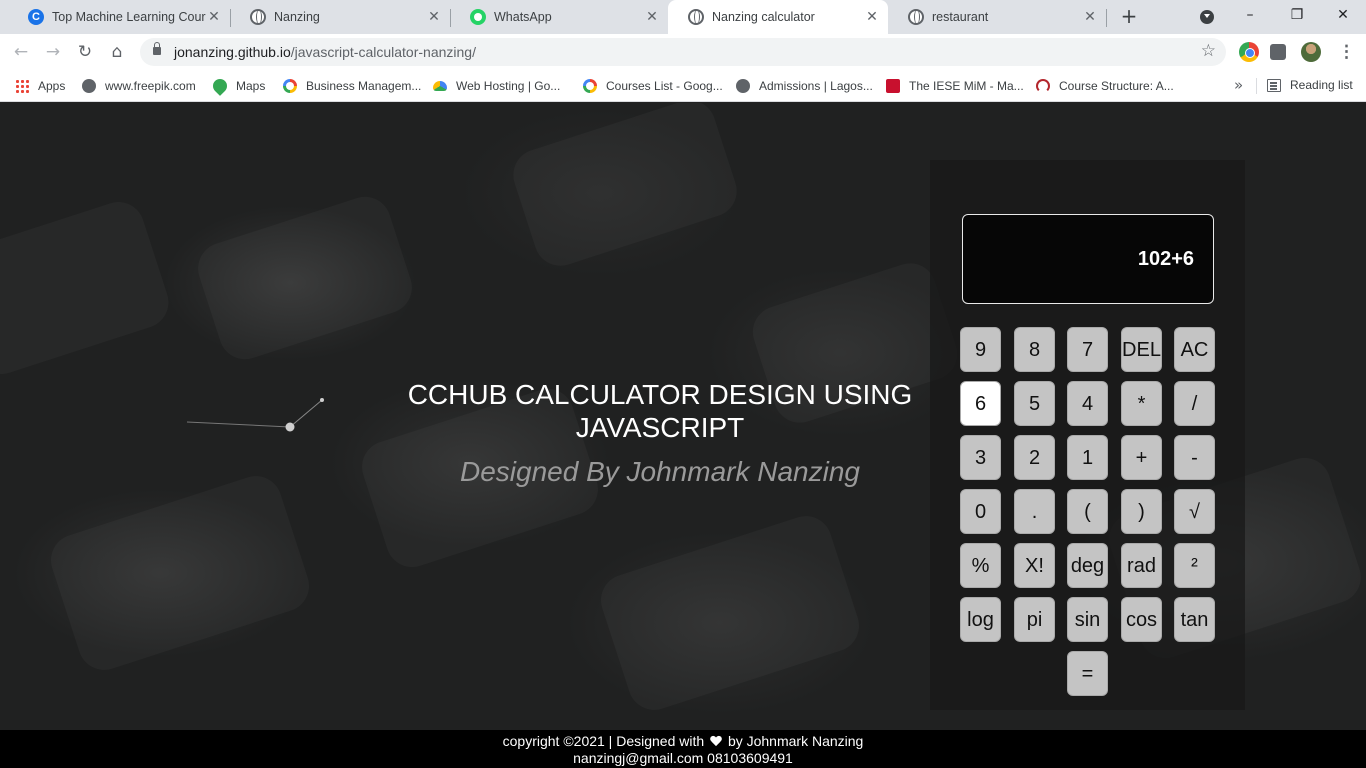  What do you see at coordinates (1207, 17) in the screenshot?
I see `tab-search-icon` at bounding box center [1207, 17].